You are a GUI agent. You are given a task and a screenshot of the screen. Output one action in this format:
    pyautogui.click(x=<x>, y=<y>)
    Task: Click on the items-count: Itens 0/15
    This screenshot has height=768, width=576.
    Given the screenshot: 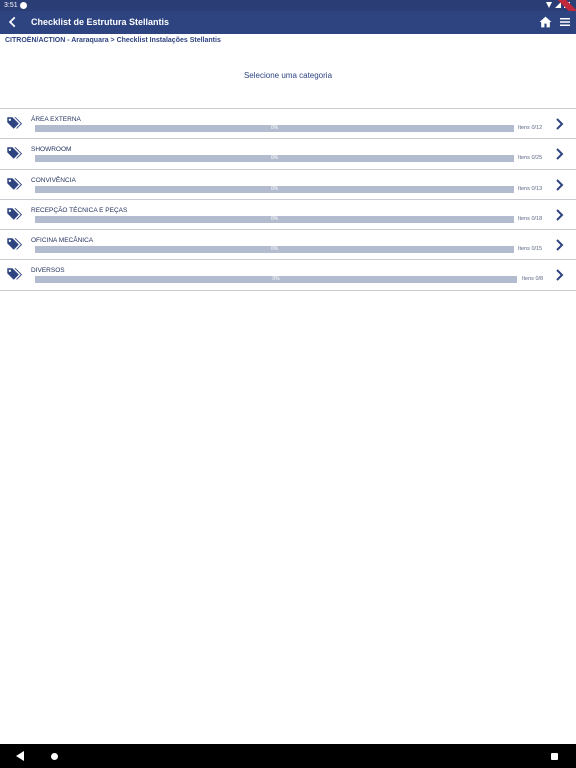 What is the action you would take?
    pyautogui.click(x=530, y=249)
    